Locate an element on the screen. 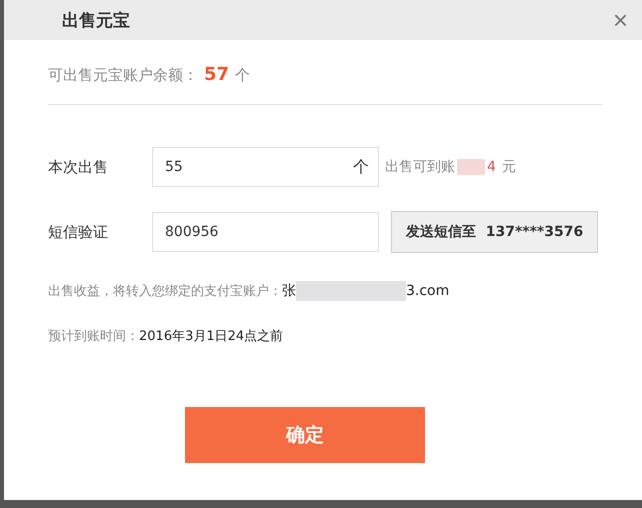  currency-label: 元 is located at coordinates (509, 167).